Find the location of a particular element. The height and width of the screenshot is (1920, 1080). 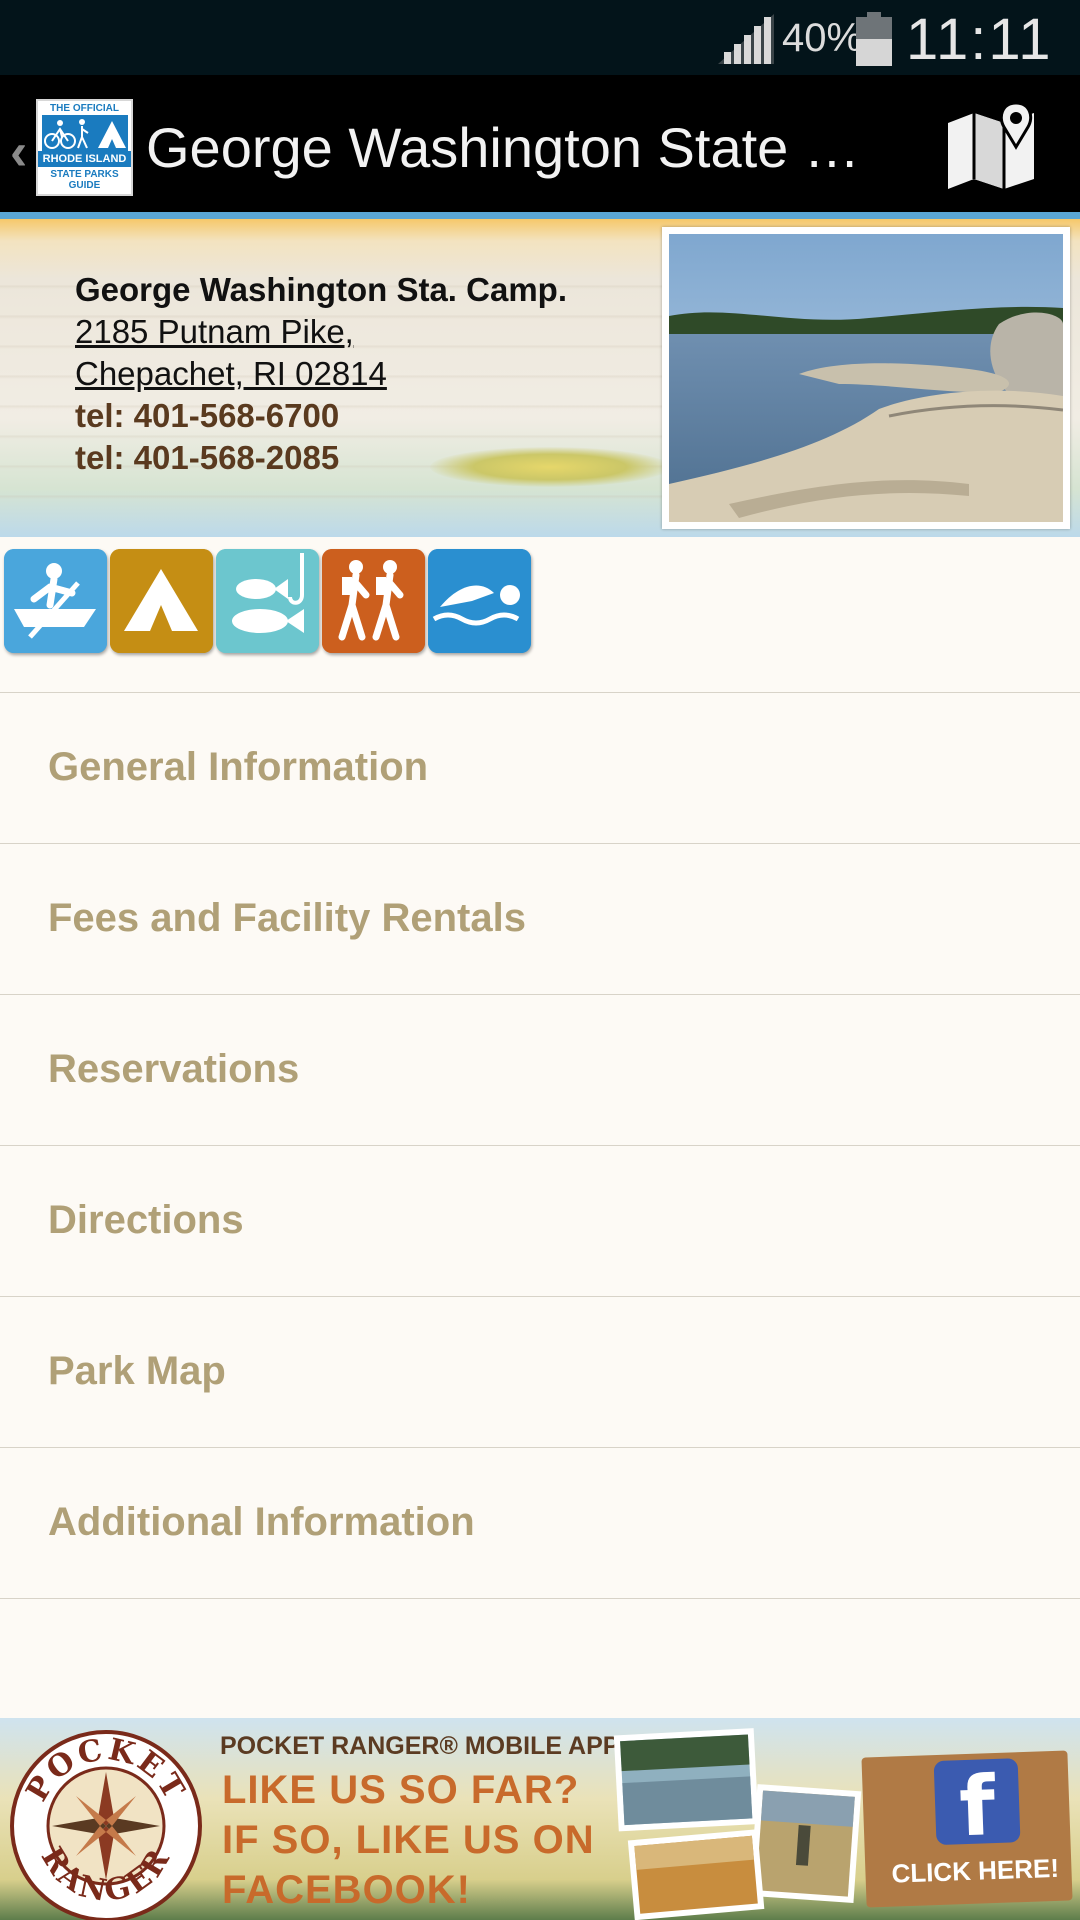

logo-line-3-text: STATE PARKS is located at coordinates (84, 174).